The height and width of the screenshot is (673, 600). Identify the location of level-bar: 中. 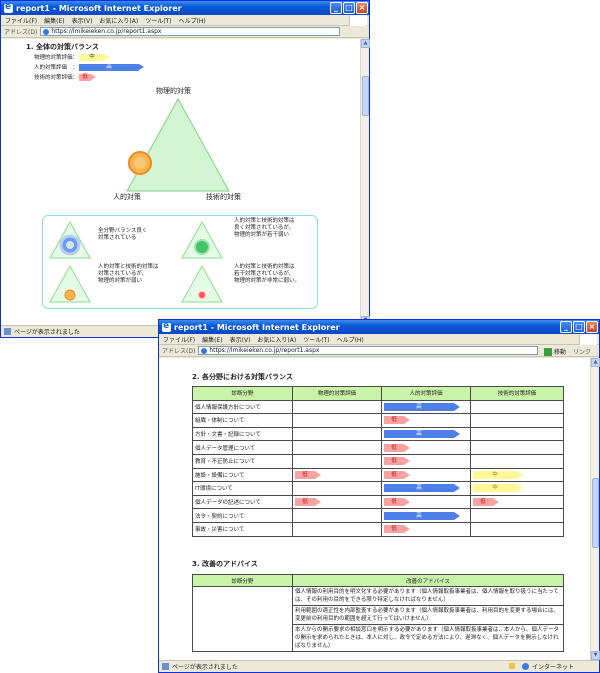
(498, 488).